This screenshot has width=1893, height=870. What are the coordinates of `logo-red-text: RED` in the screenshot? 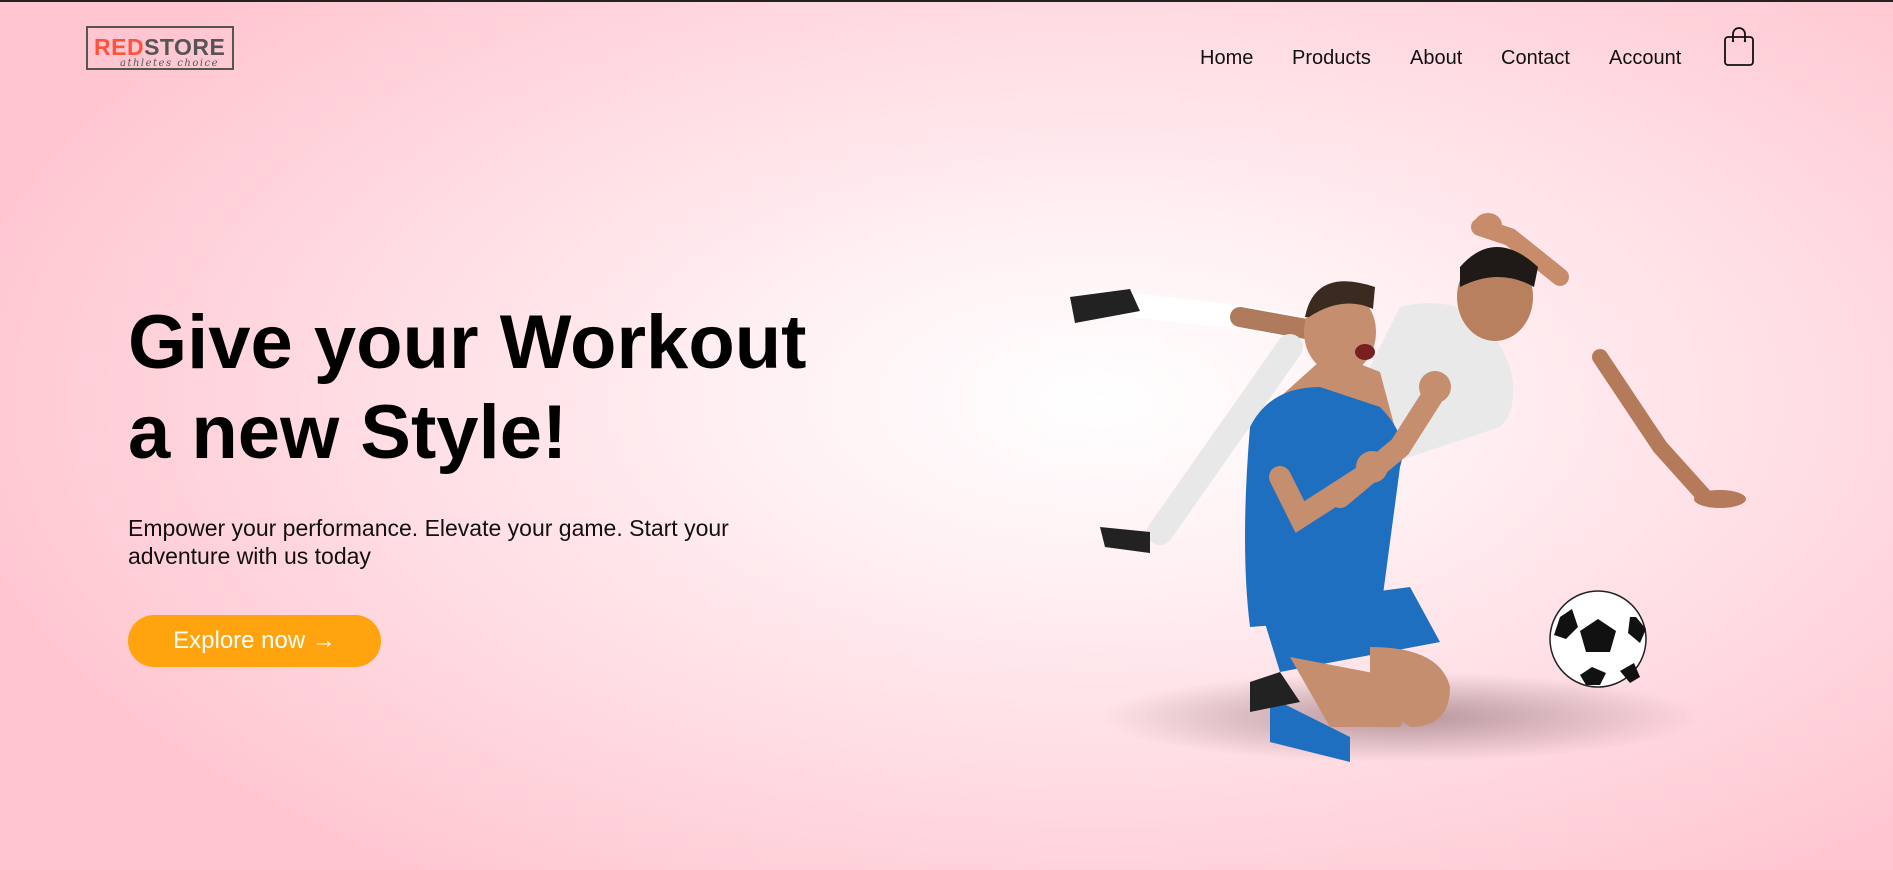 It's located at (119, 47).